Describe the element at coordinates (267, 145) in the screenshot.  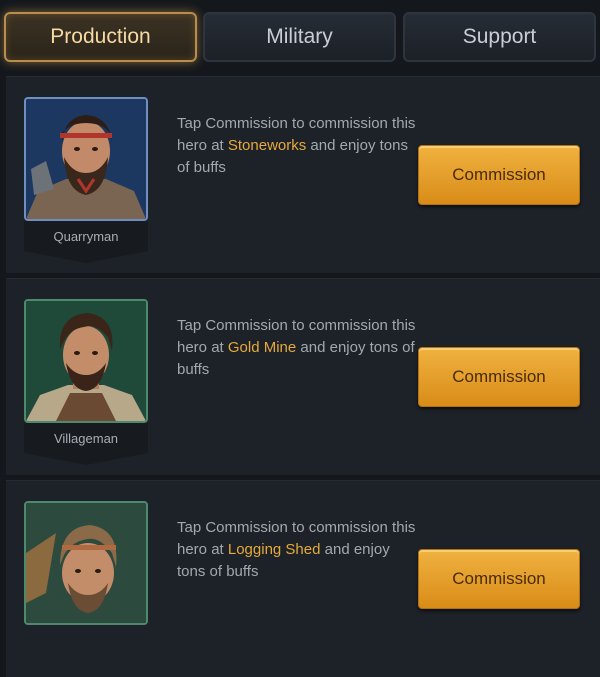
I see `building-name: Stoneworks` at that location.